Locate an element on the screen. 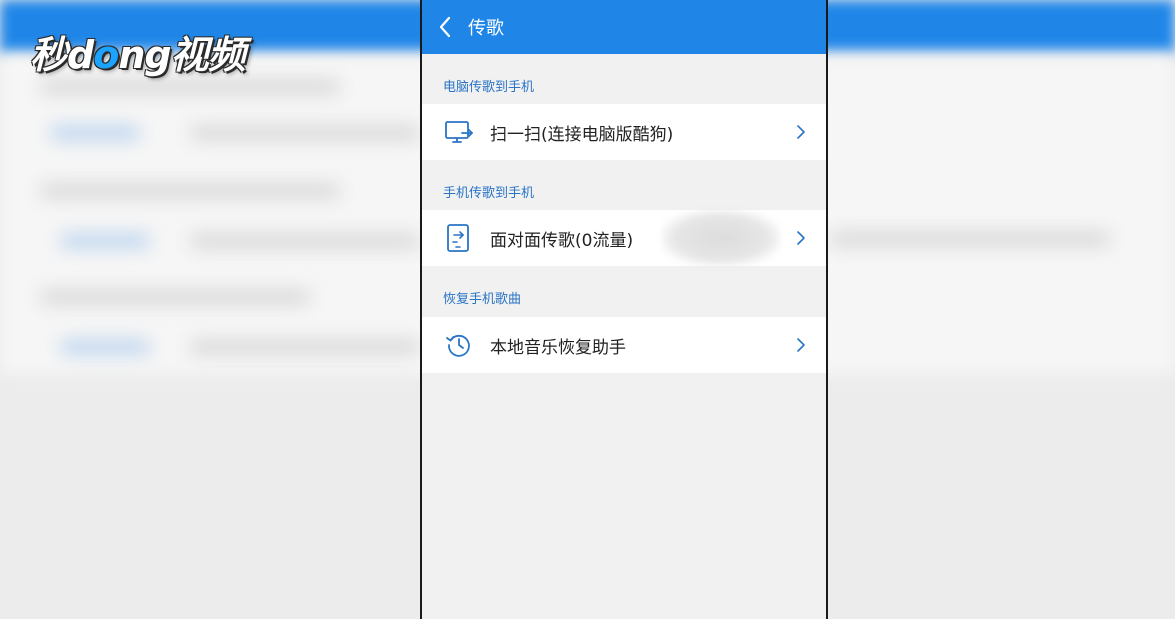 This screenshot has height=619, width=1175. chevron-left-icon is located at coordinates (445, 27).